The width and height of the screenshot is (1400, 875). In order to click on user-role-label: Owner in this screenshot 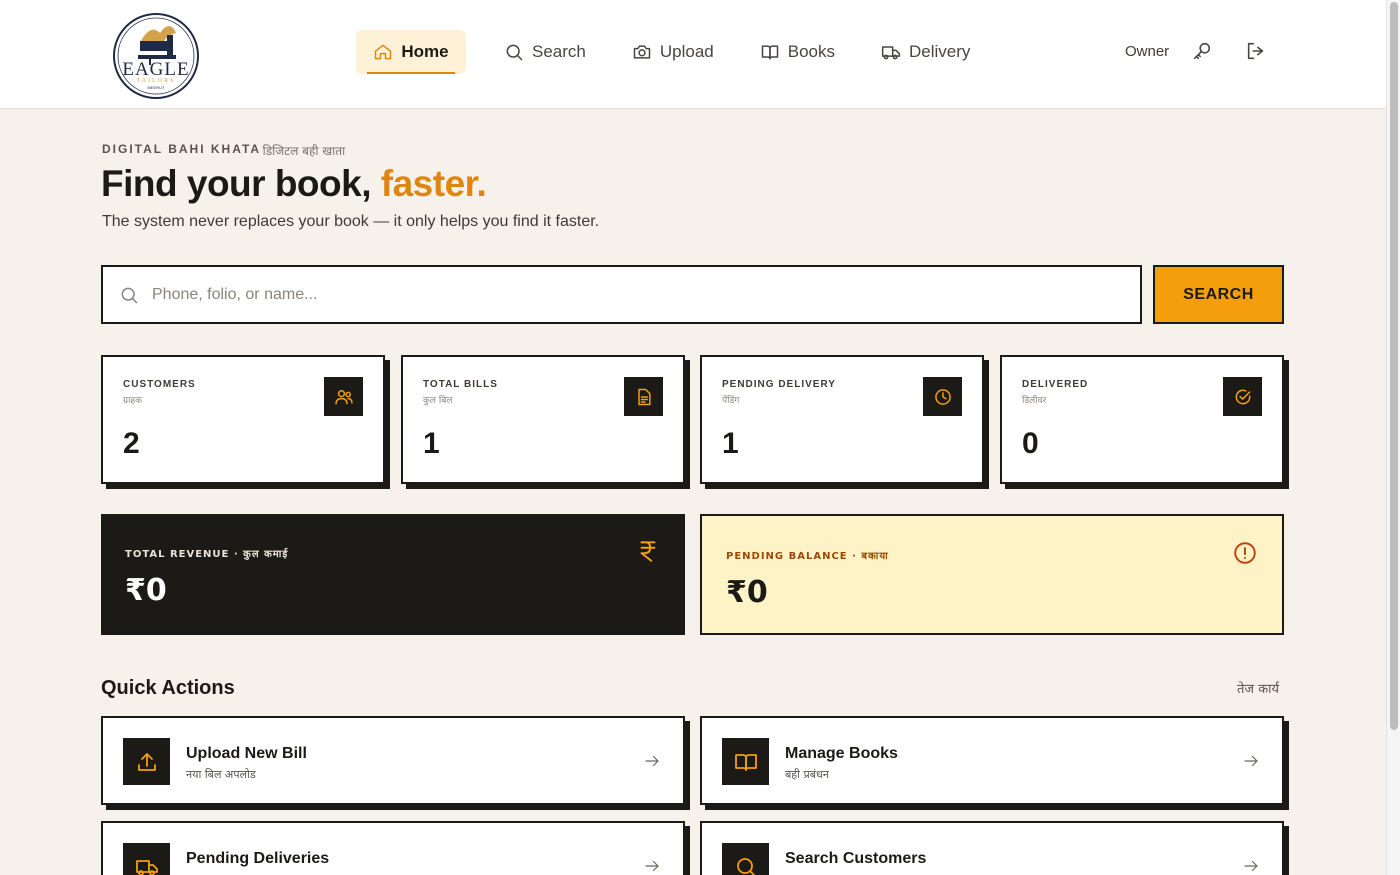, I will do `click(1147, 51)`.